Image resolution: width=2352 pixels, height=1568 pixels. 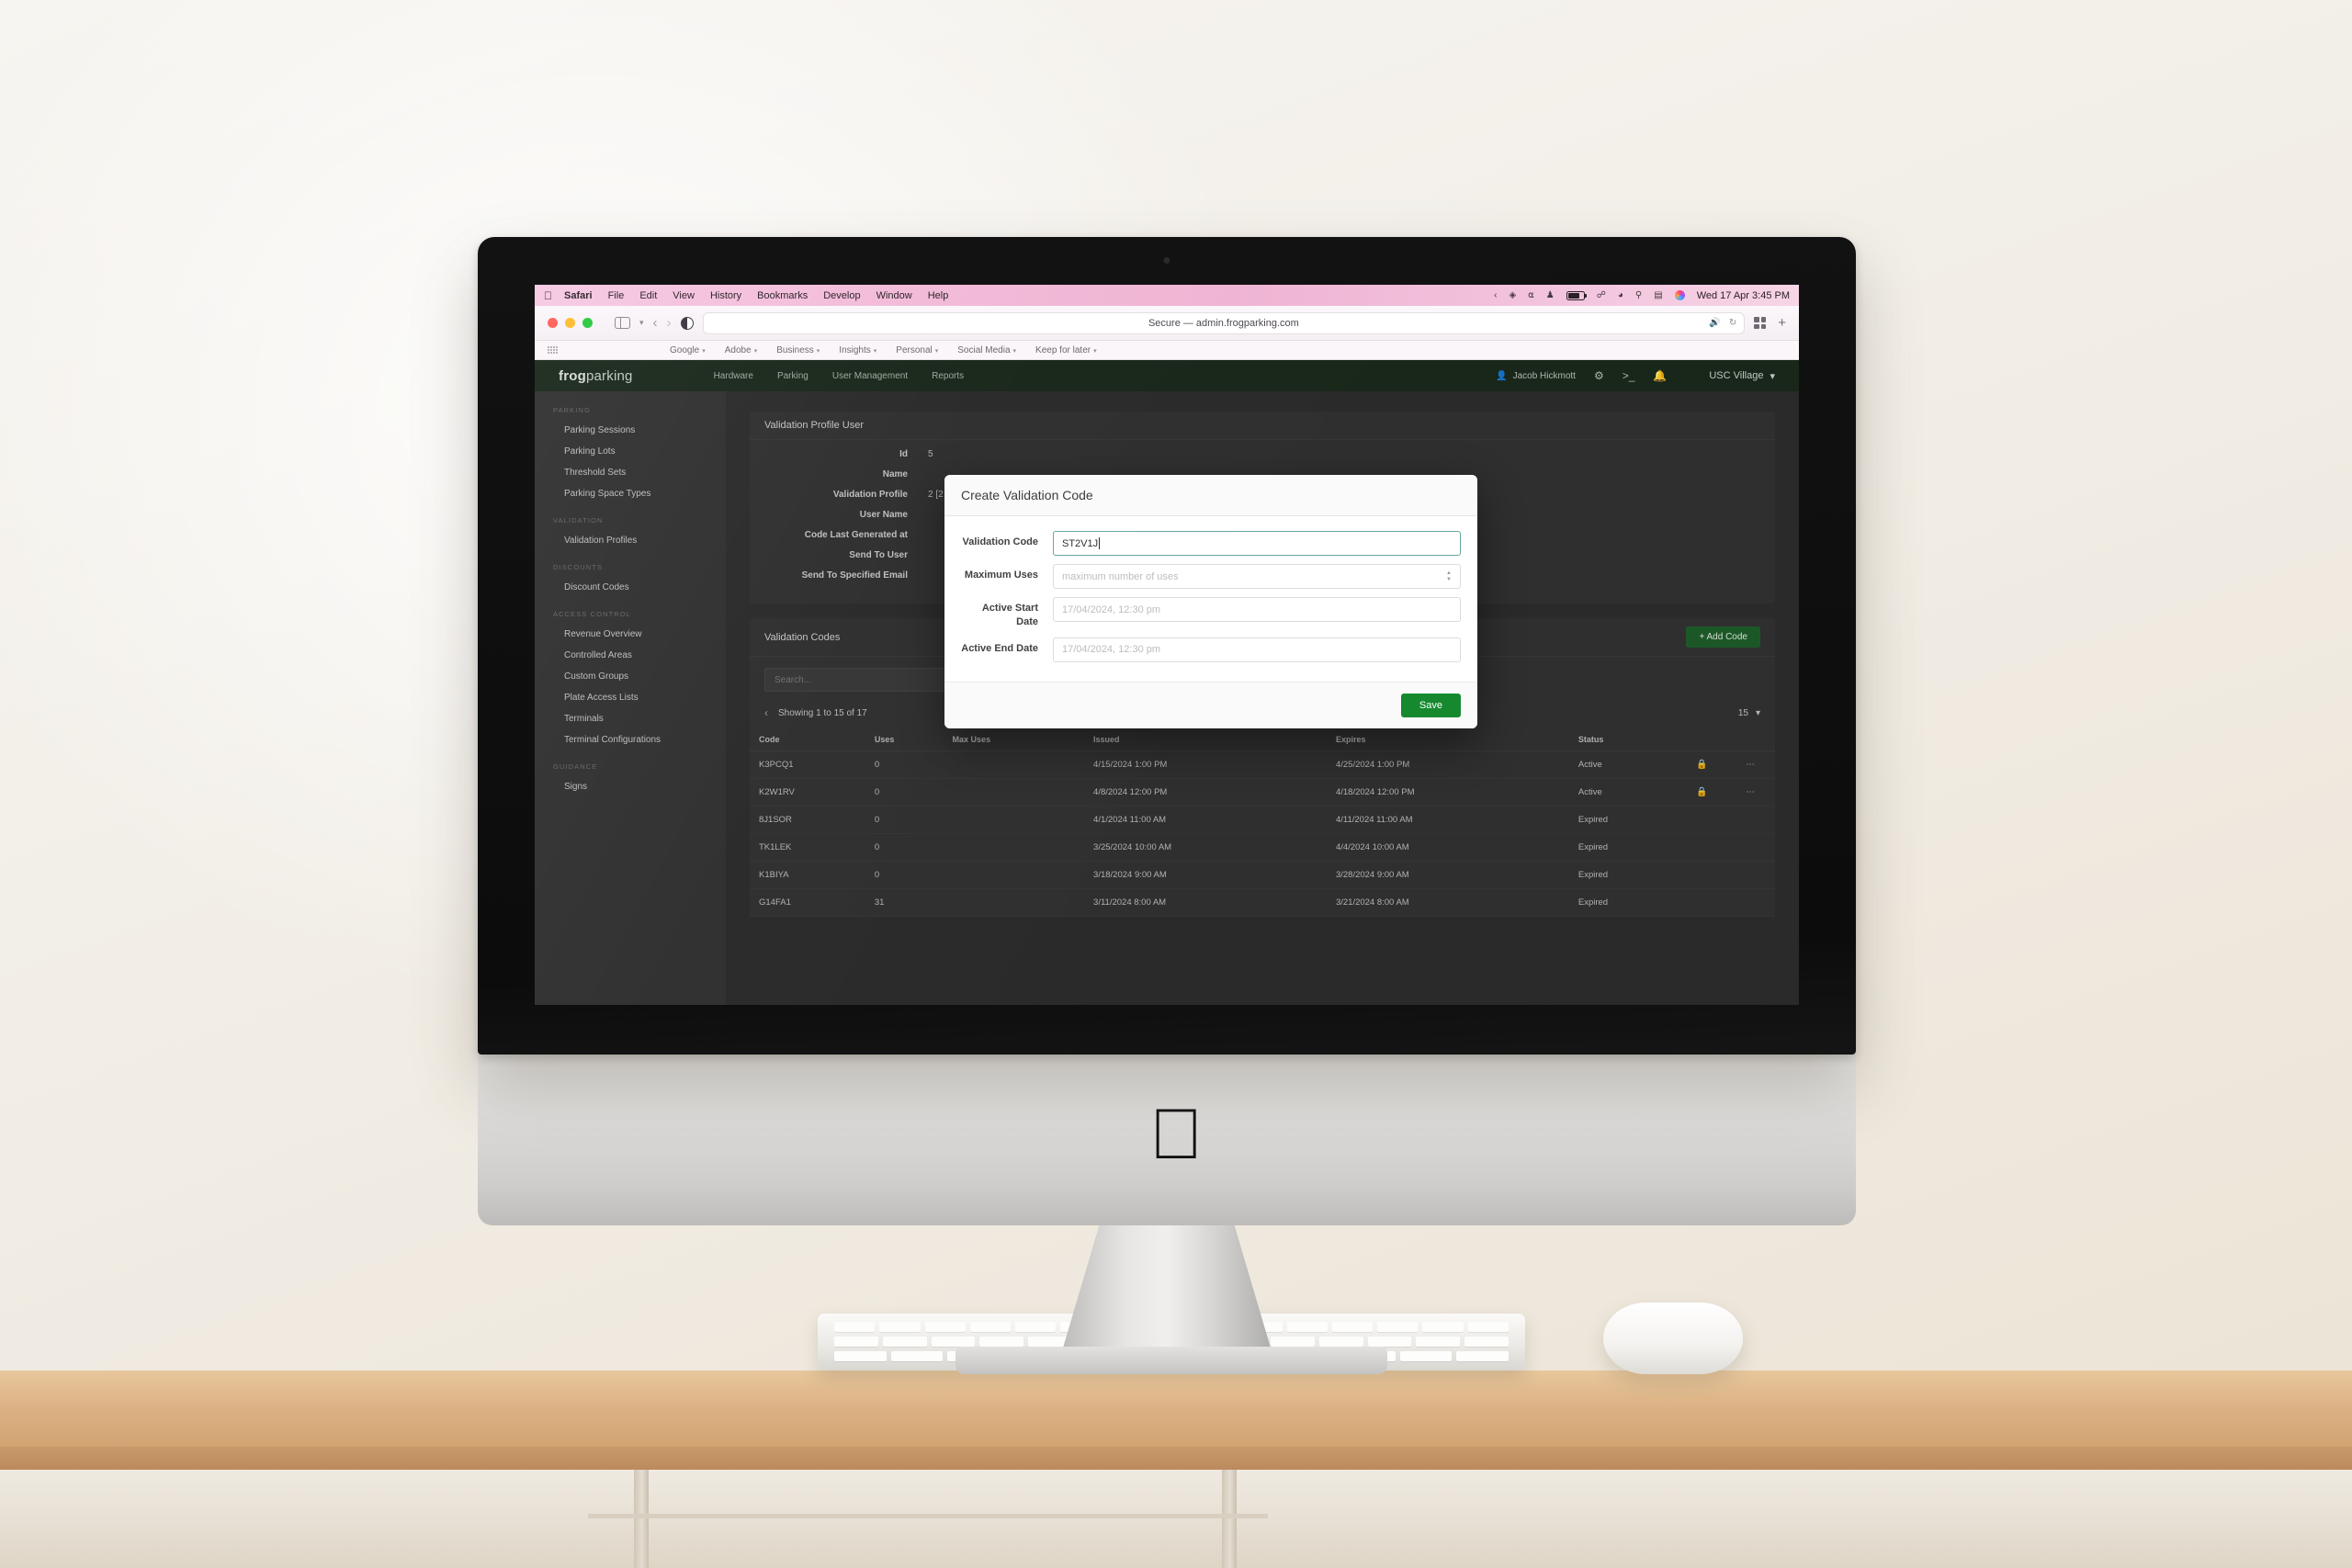 I want to click on imac-stand-foot, so click(x=1172, y=1360).